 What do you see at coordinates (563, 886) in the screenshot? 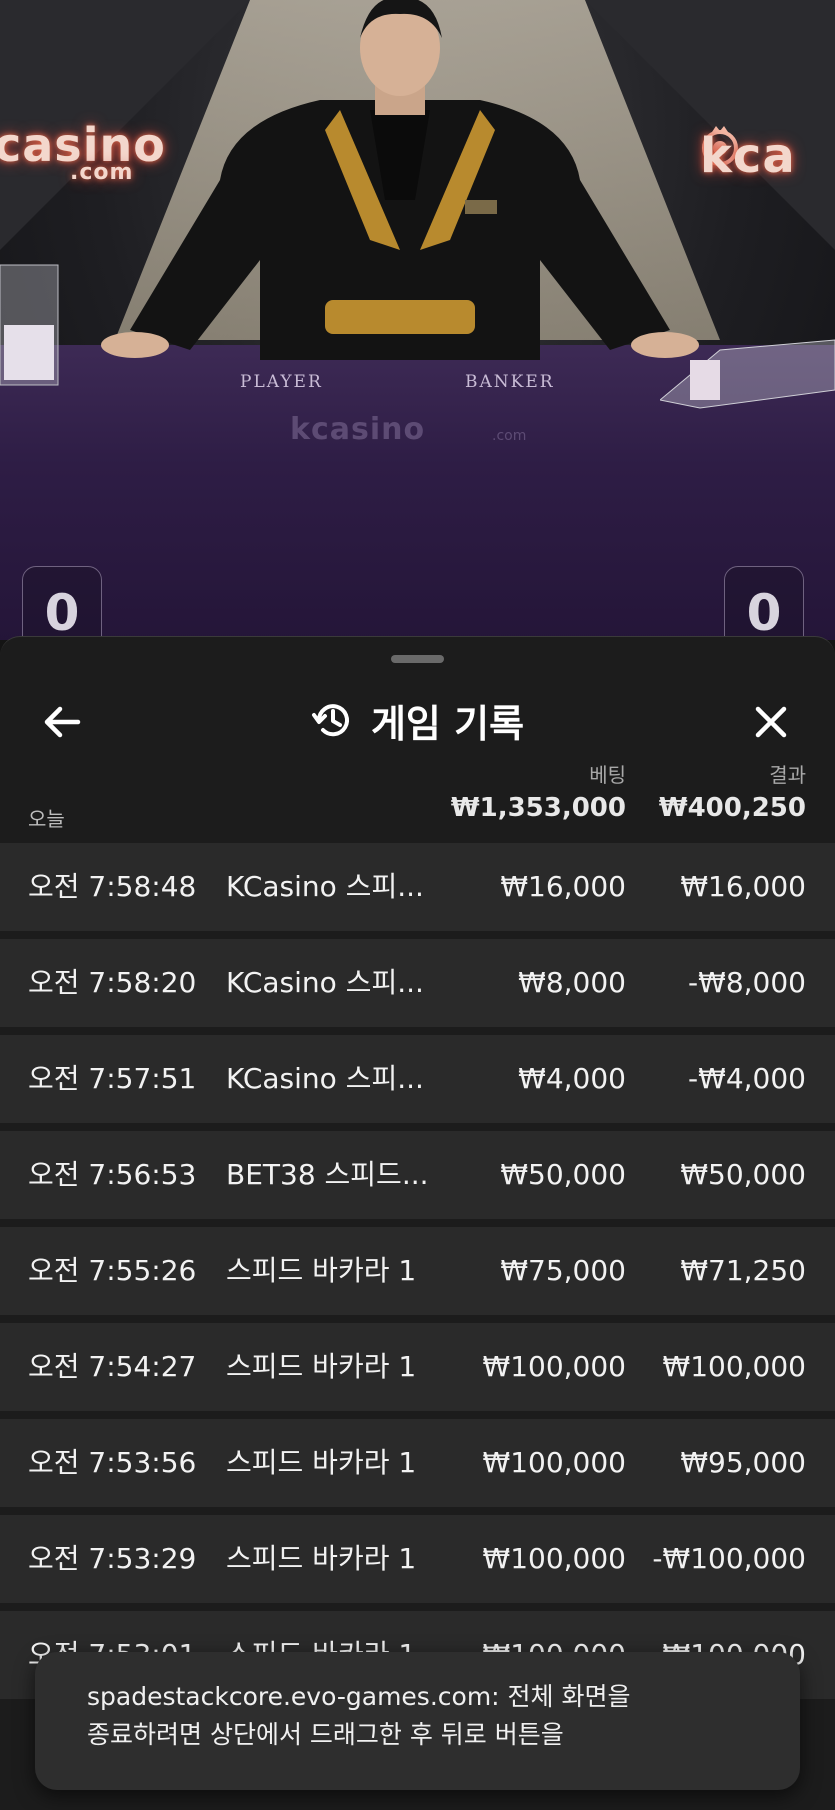
I see `row-bet-amount: ₩16,000` at bounding box center [563, 886].